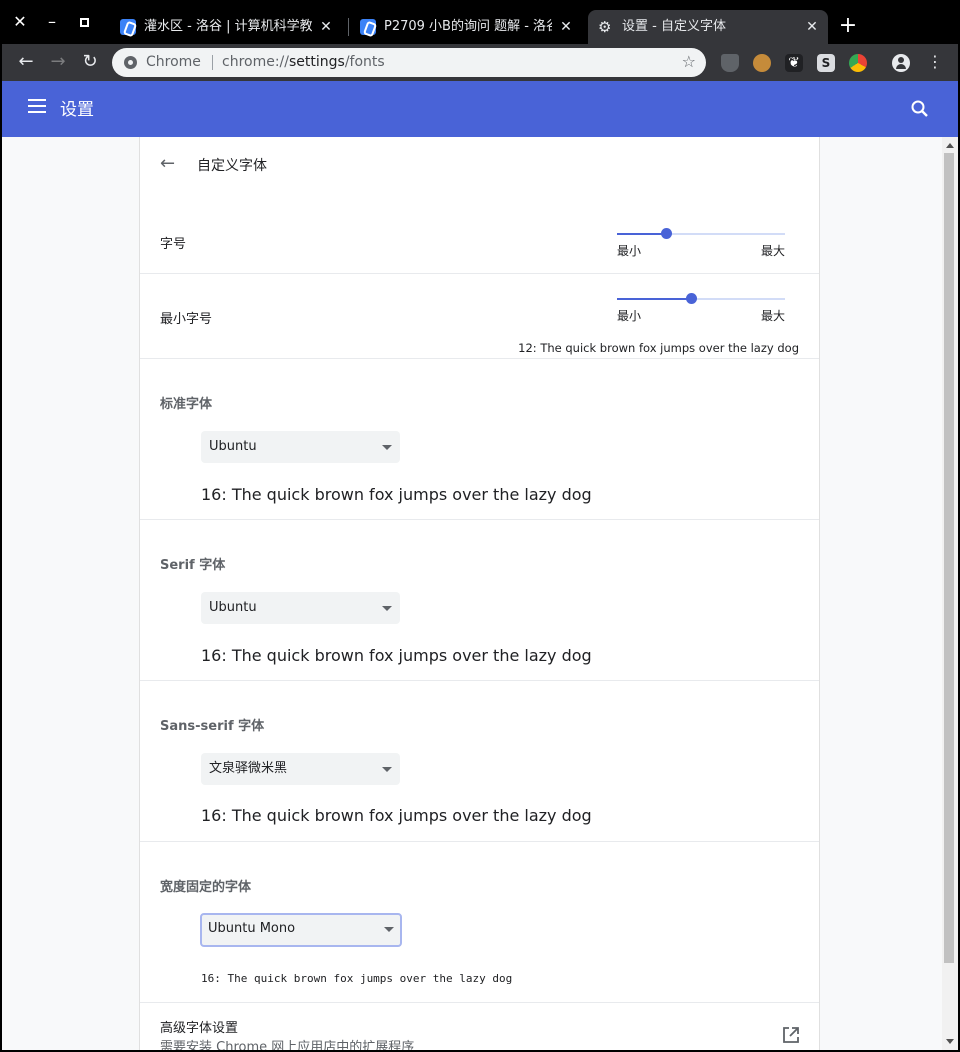 The width and height of the screenshot is (960, 1052). Describe the element at coordinates (701, 243) in the screenshot. I see `font-size-slider: 最小 最大` at that location.